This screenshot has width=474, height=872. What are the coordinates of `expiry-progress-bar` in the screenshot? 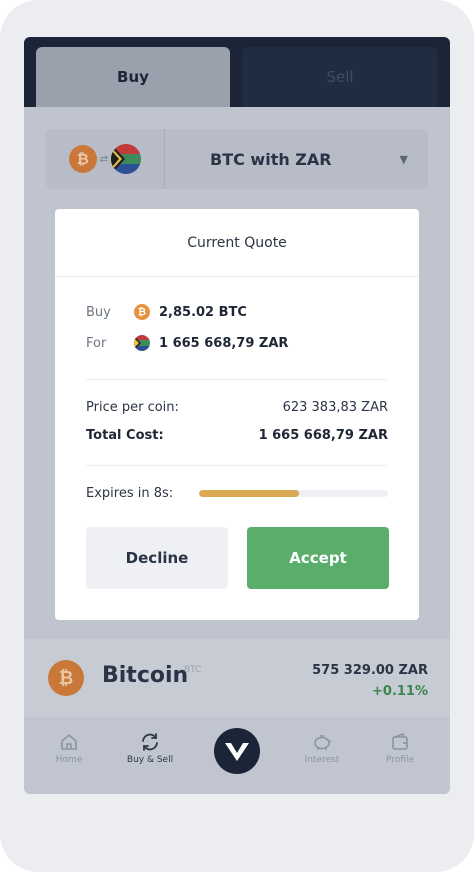 It's located at (293, 493).